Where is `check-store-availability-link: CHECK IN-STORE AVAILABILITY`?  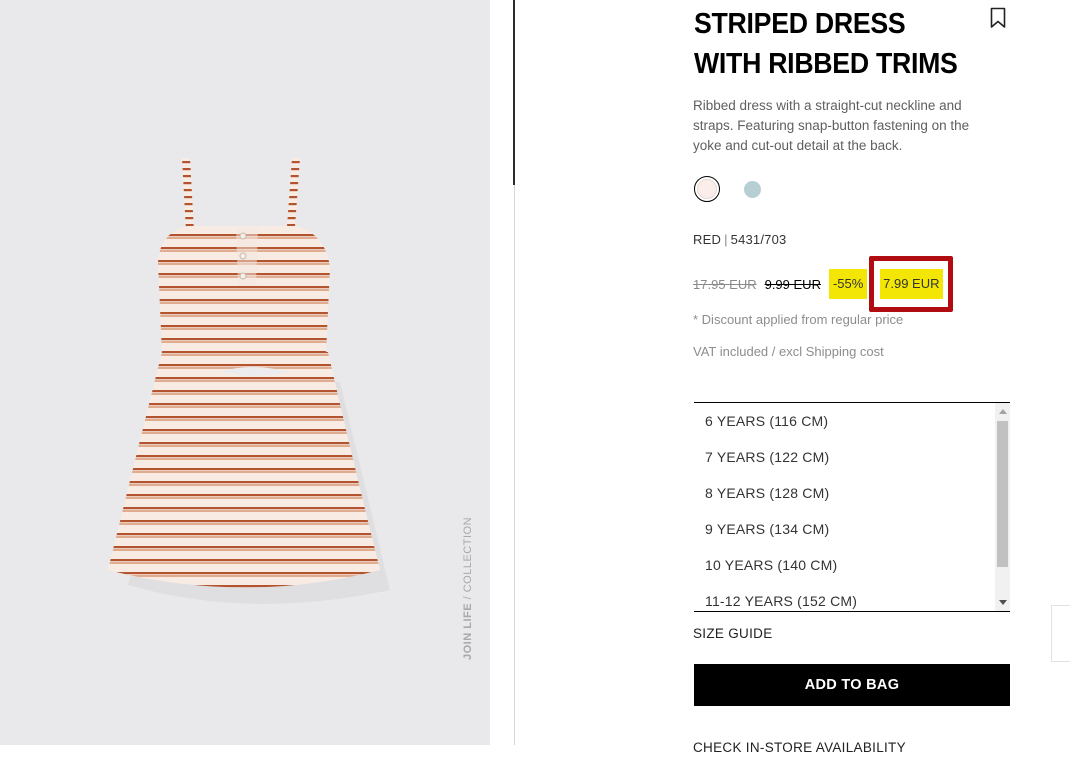
check-store-availability-link: CHECK IN-STORE AVAILABILITY is located at coordinates (799, 747).